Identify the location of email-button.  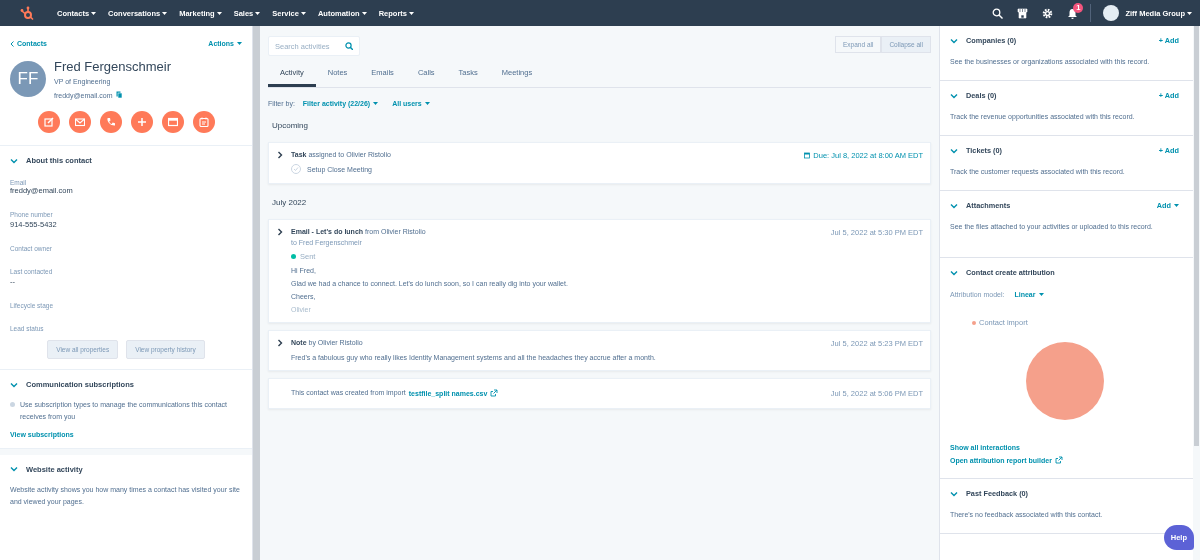
(79, 122).